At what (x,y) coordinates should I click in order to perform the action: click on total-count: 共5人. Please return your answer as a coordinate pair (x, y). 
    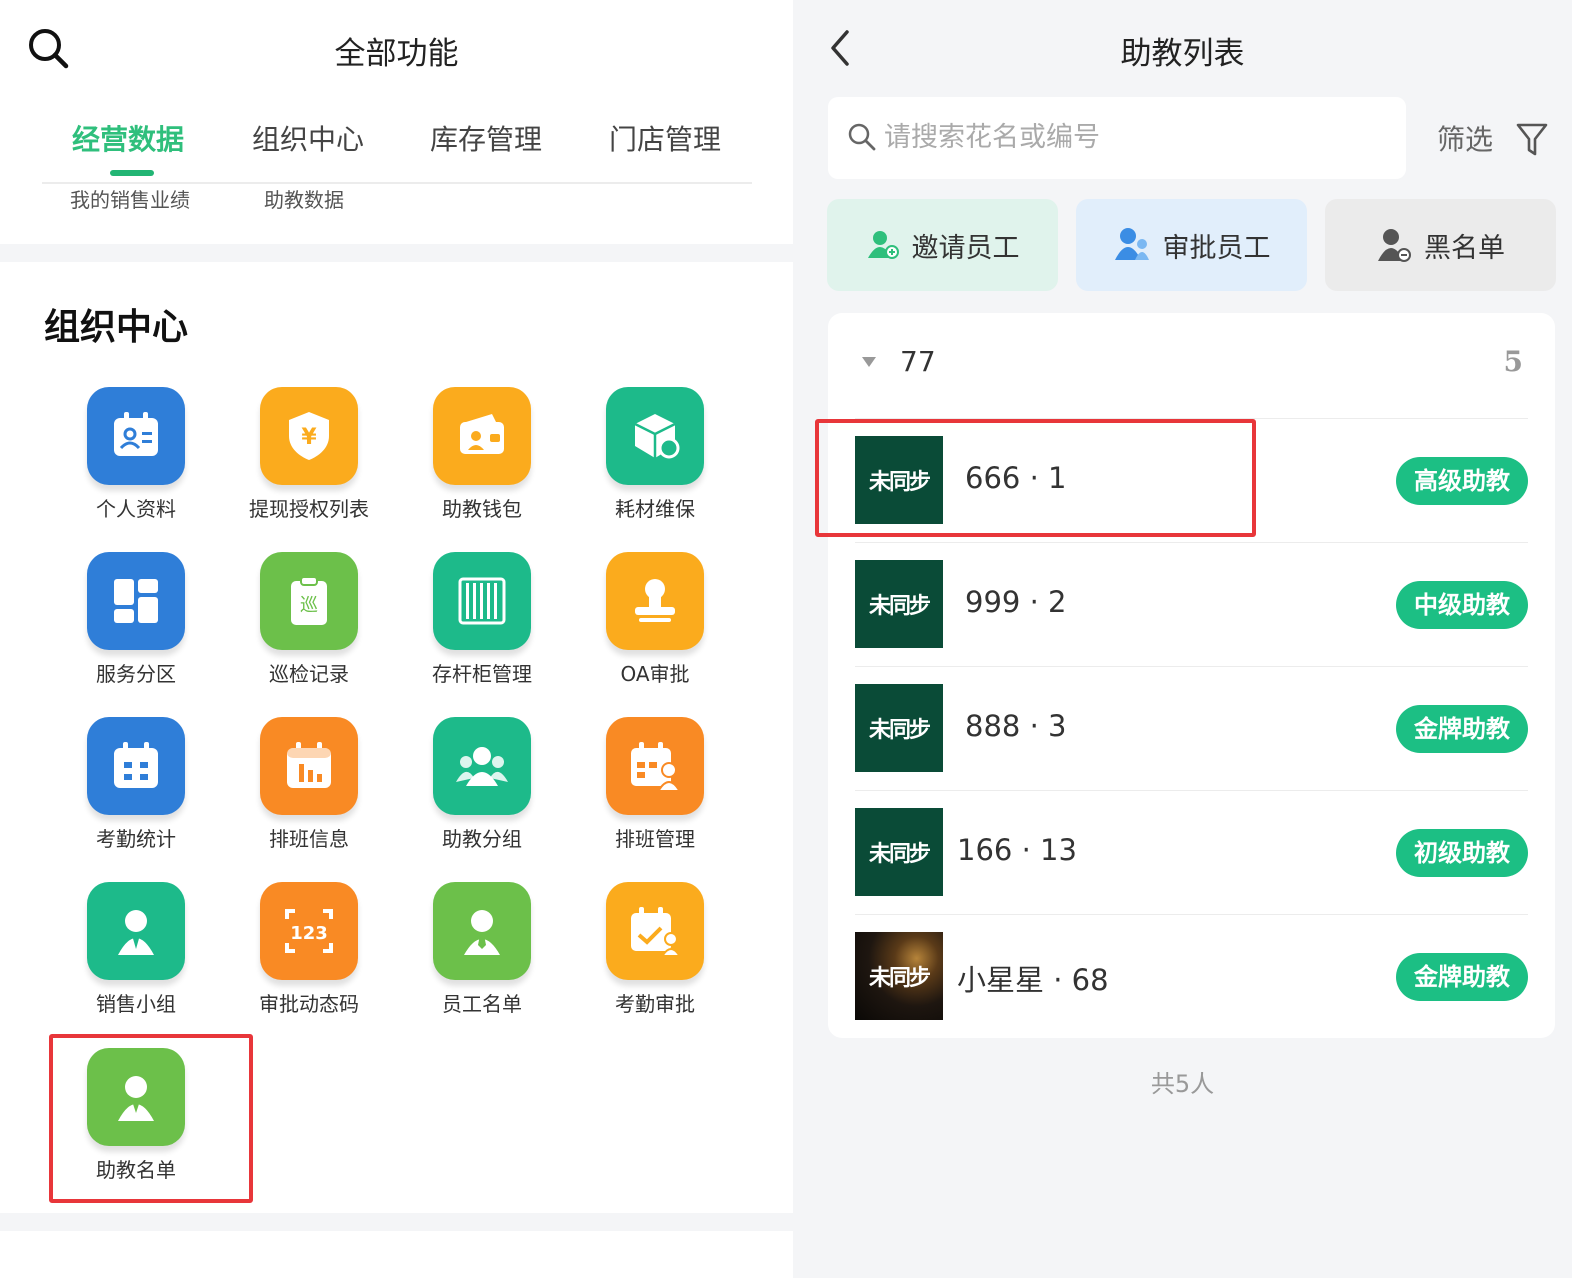
    Looking at the image, I should click on (1182, 1084).